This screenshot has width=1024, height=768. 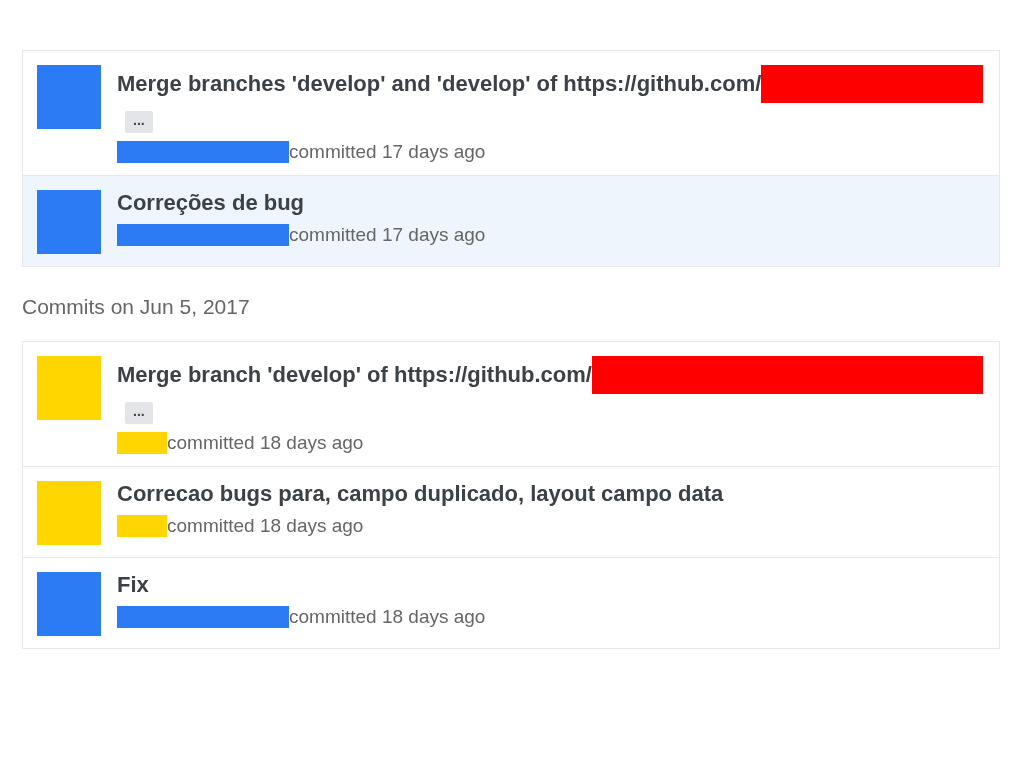 What do you see at coordinates (136, 307) in the screenshot?
I see `date-heading: Commits on Jun 5, 2017` at bounding box center [136, 307].